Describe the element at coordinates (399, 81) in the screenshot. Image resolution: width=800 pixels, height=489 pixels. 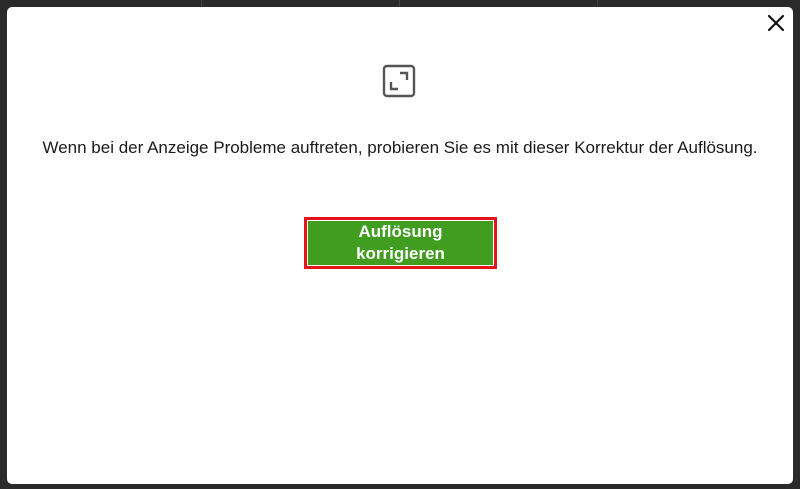
I see `expand-icon` at that location.